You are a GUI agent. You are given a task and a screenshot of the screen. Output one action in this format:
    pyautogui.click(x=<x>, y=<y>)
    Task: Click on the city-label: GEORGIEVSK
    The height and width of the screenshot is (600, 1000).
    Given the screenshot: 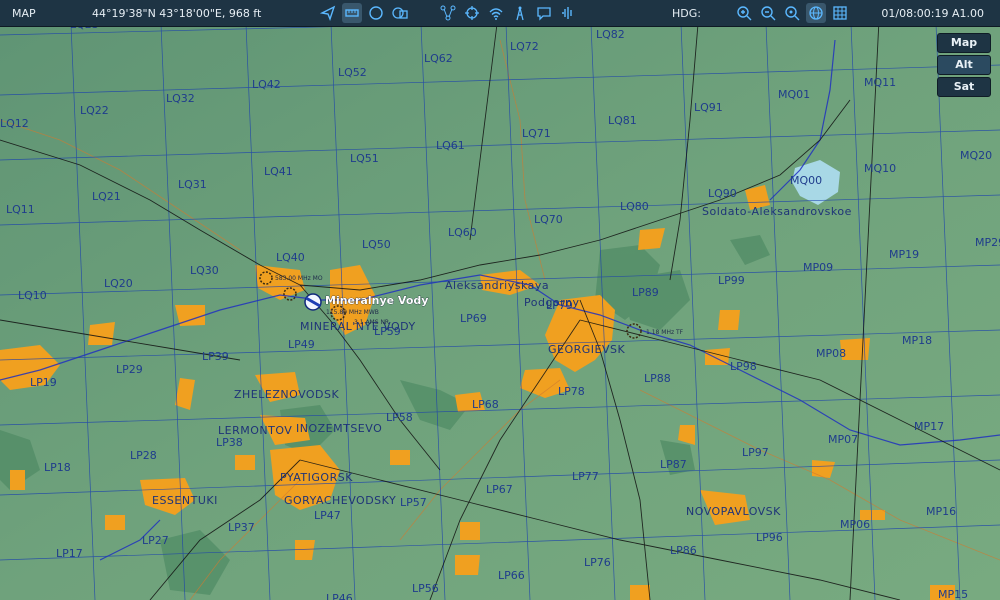 What is the action you would take?
    pyautogui.click(x=587, y=349)
    